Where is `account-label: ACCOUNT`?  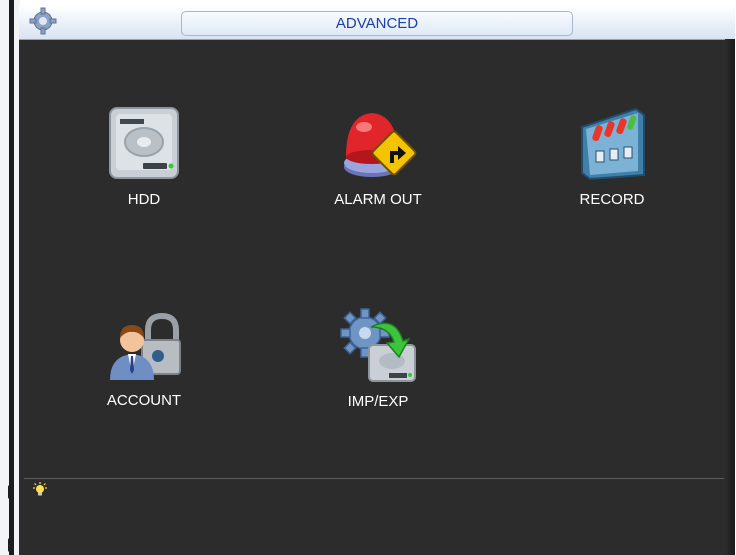 account-label: ACCOUNT is located at coordinates (144, 400).